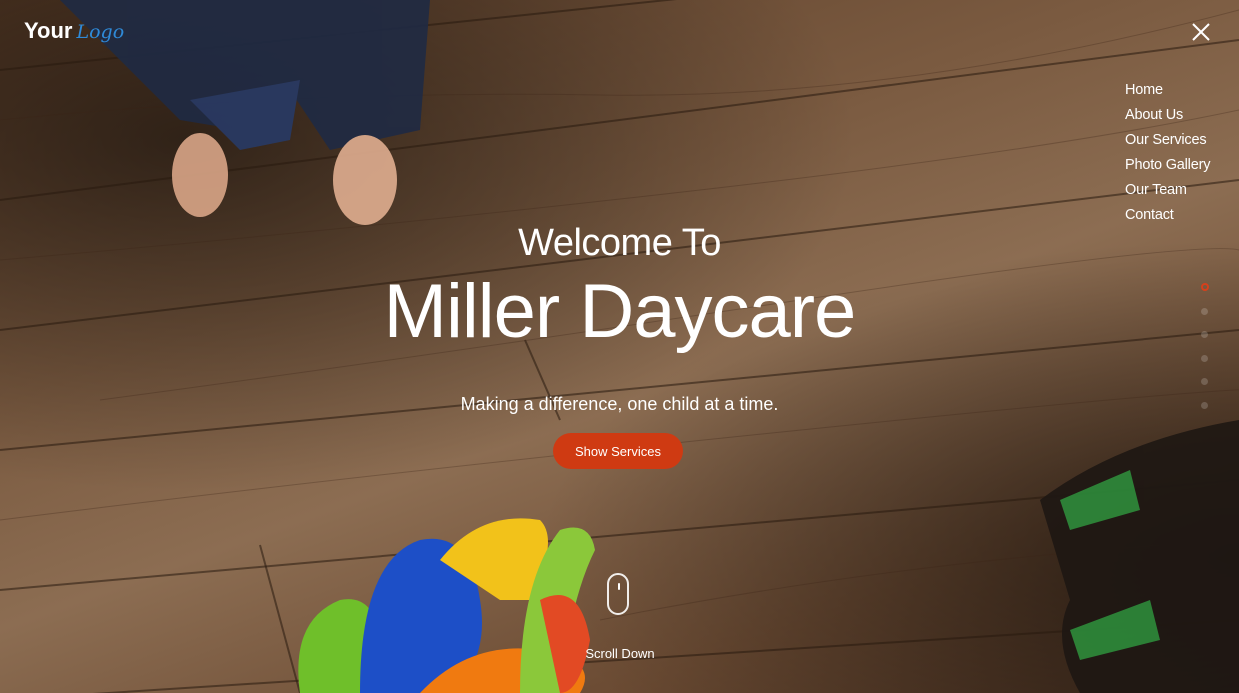  I want to click on site-logo: Your Logo, so click(74, 33).